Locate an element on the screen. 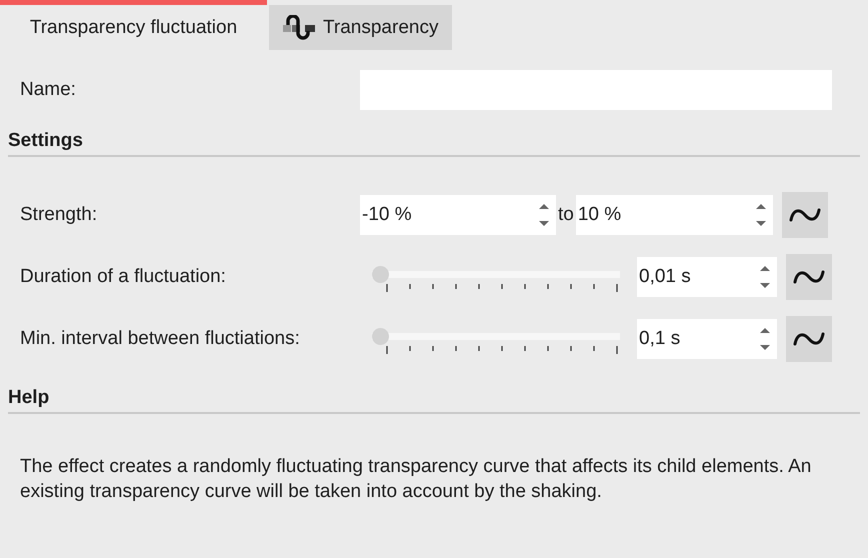 The height and width of the screenshot is (558, 868). name-label: Name: is located at coordinates (48, 90).